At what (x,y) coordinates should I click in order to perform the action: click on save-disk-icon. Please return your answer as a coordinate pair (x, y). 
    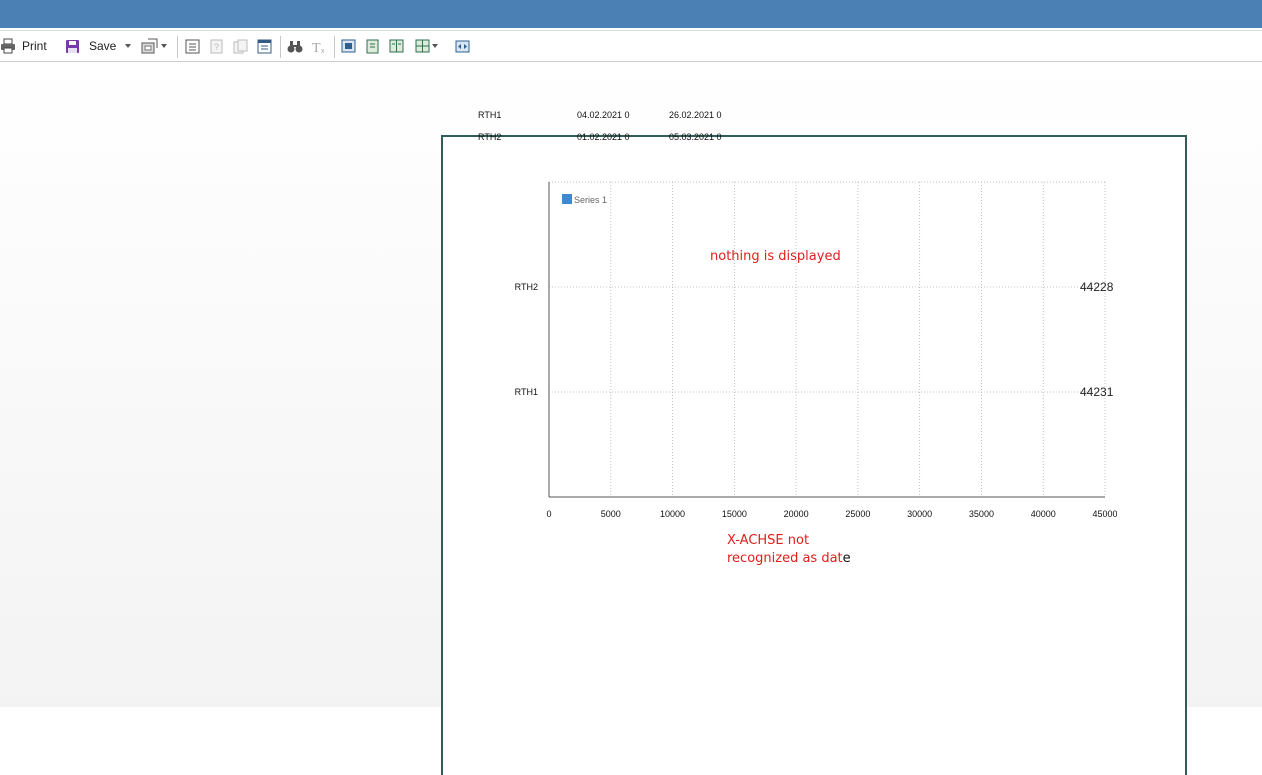
    Looking at the image, I should click on (72, 46).